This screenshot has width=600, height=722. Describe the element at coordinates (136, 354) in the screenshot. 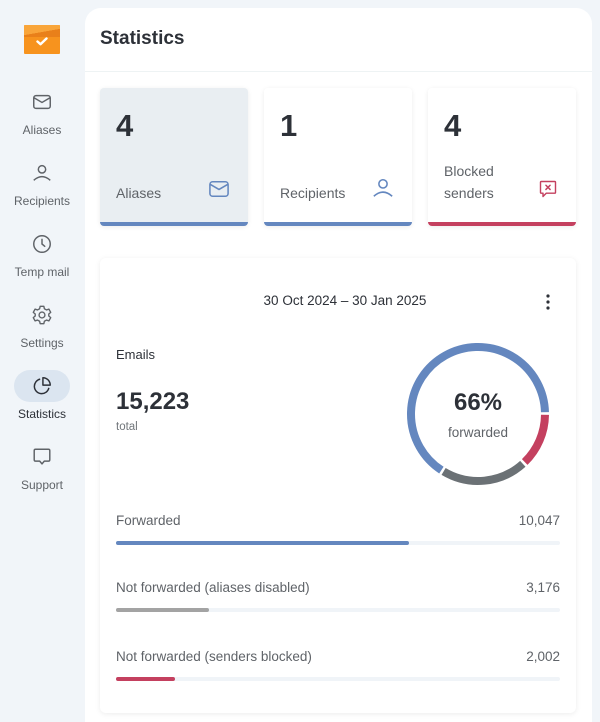

I see `emails-label: Emails` at that location.